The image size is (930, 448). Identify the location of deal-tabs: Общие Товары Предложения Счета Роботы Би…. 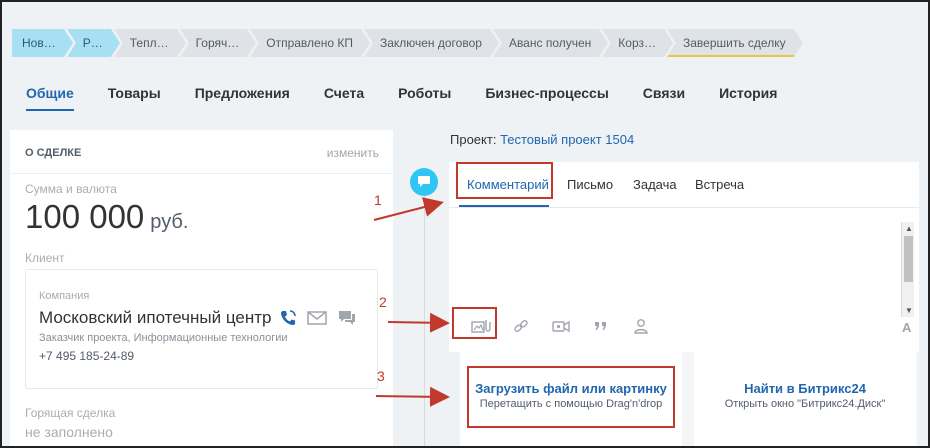
(418, 98).